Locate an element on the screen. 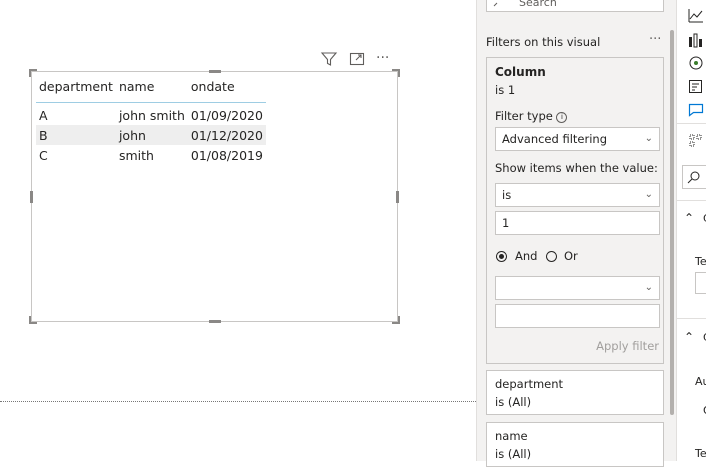 The image size is (706, 467). table-cell: 01/09/2020 is located at coordinates (226, 115).